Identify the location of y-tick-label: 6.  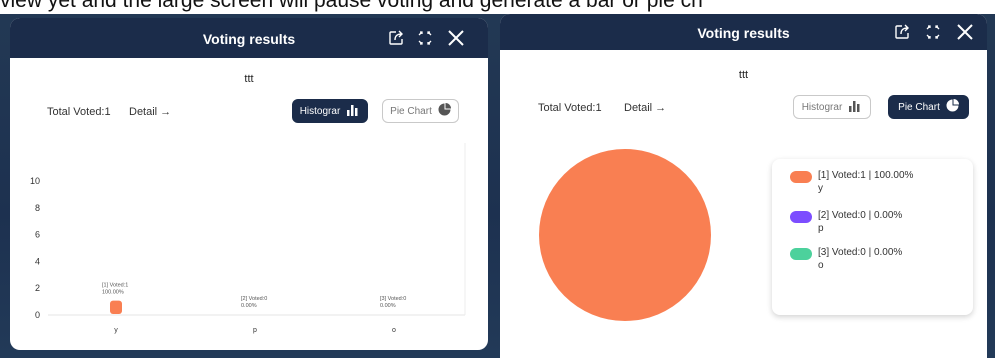
(37, 235).